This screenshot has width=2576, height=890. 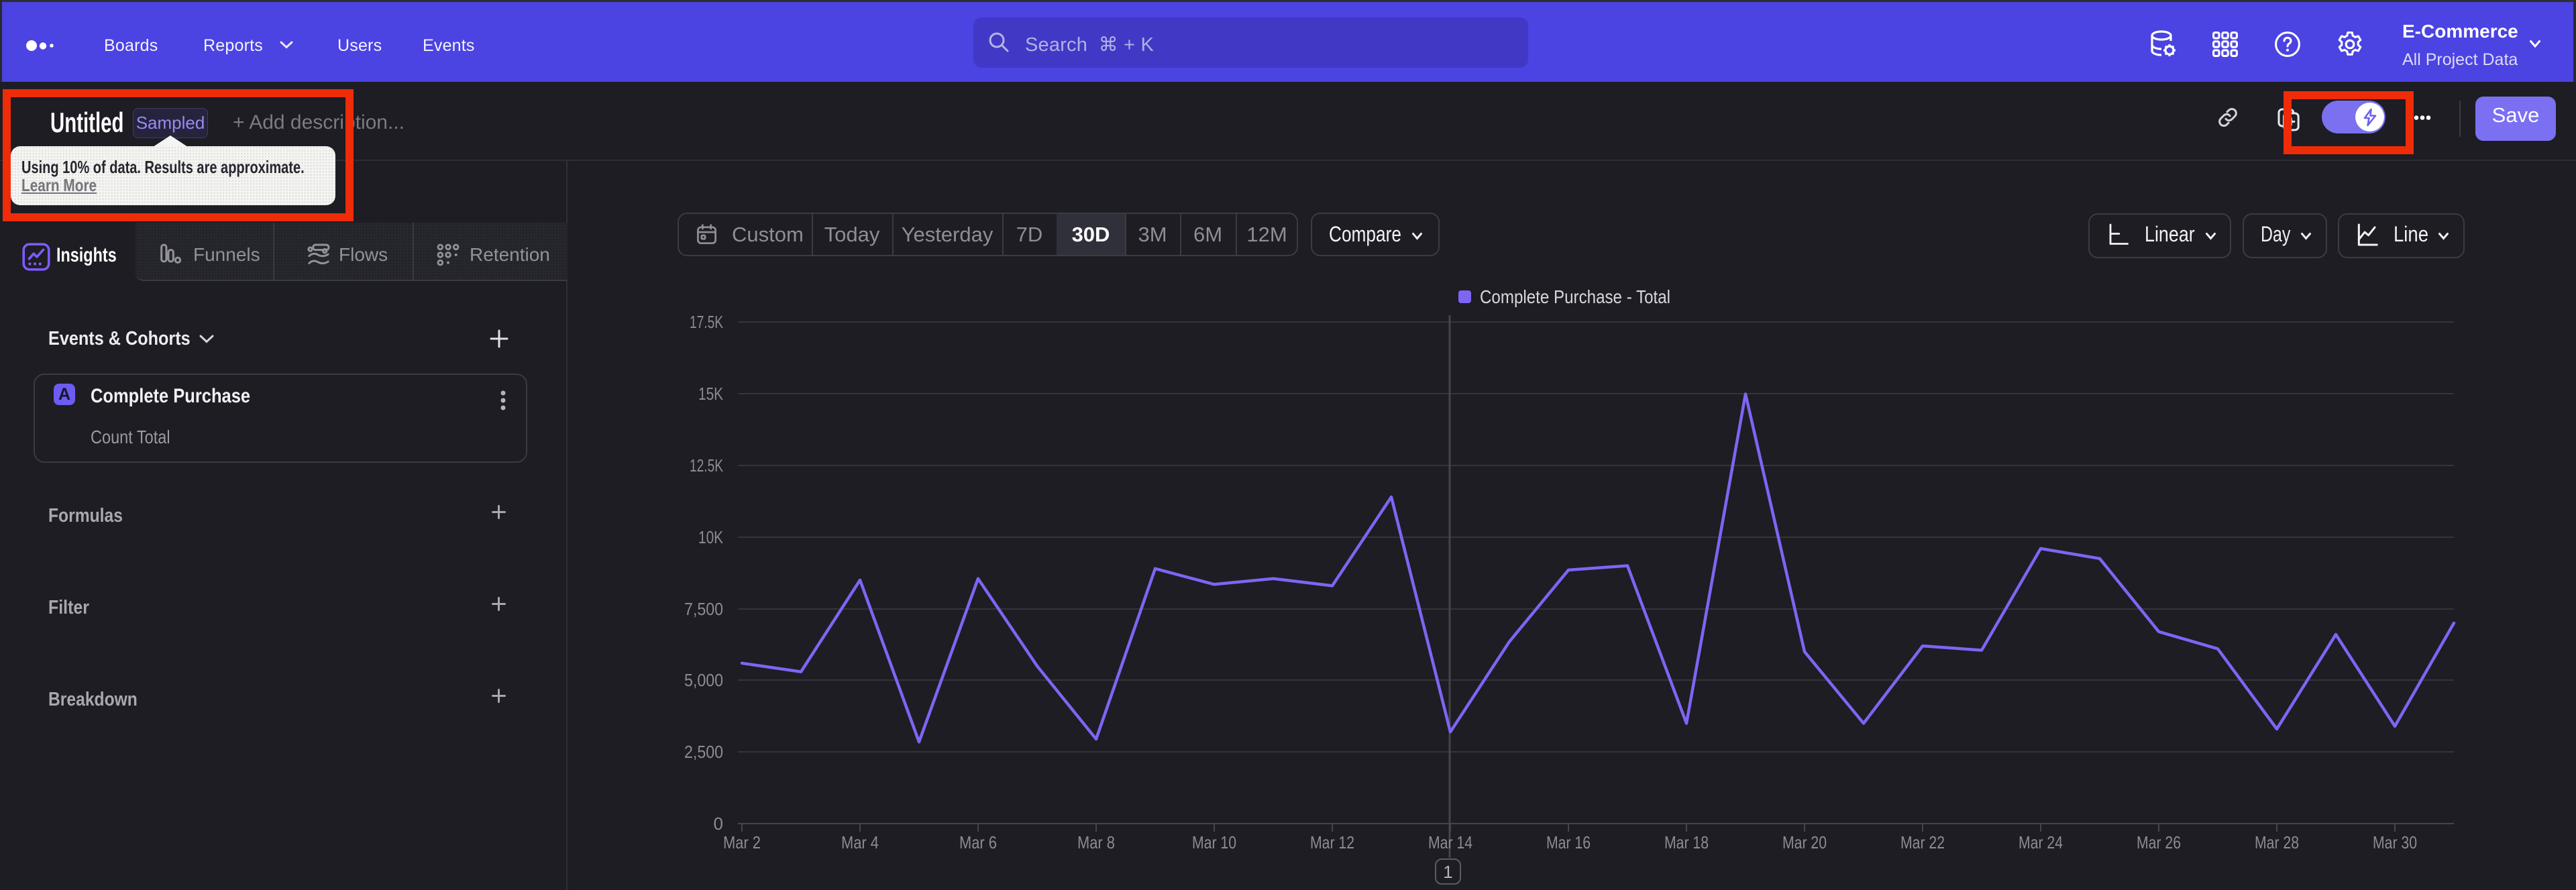 I want to click on svg-text: 2,500, so click(x=703, y=752).